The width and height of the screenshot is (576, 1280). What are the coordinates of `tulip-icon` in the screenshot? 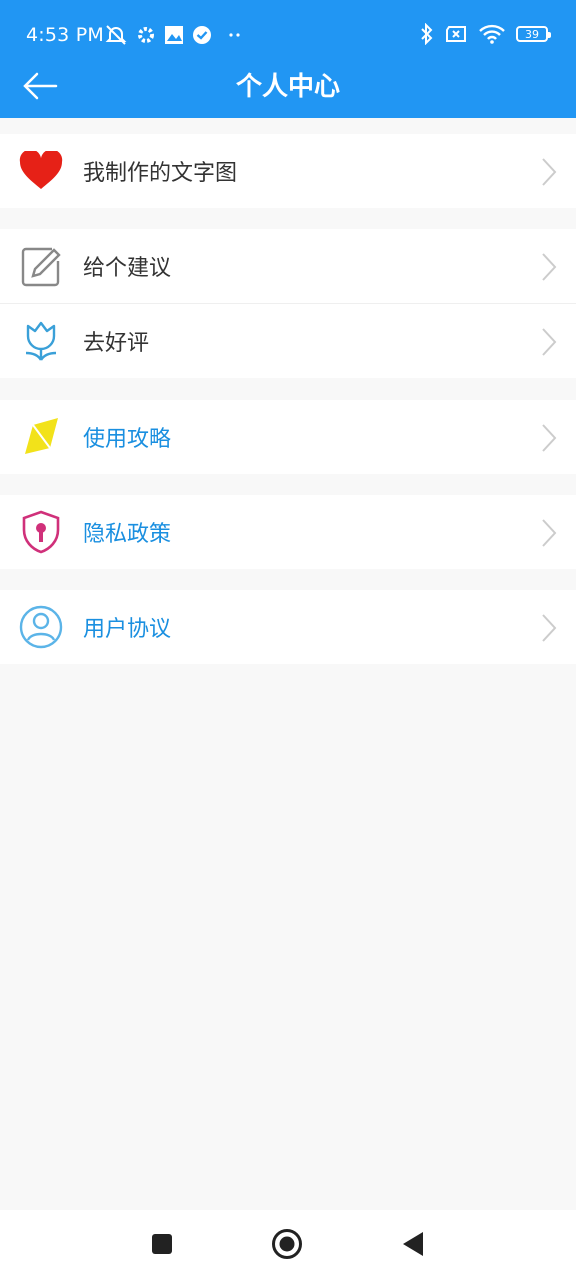 It's located at (41, 341).